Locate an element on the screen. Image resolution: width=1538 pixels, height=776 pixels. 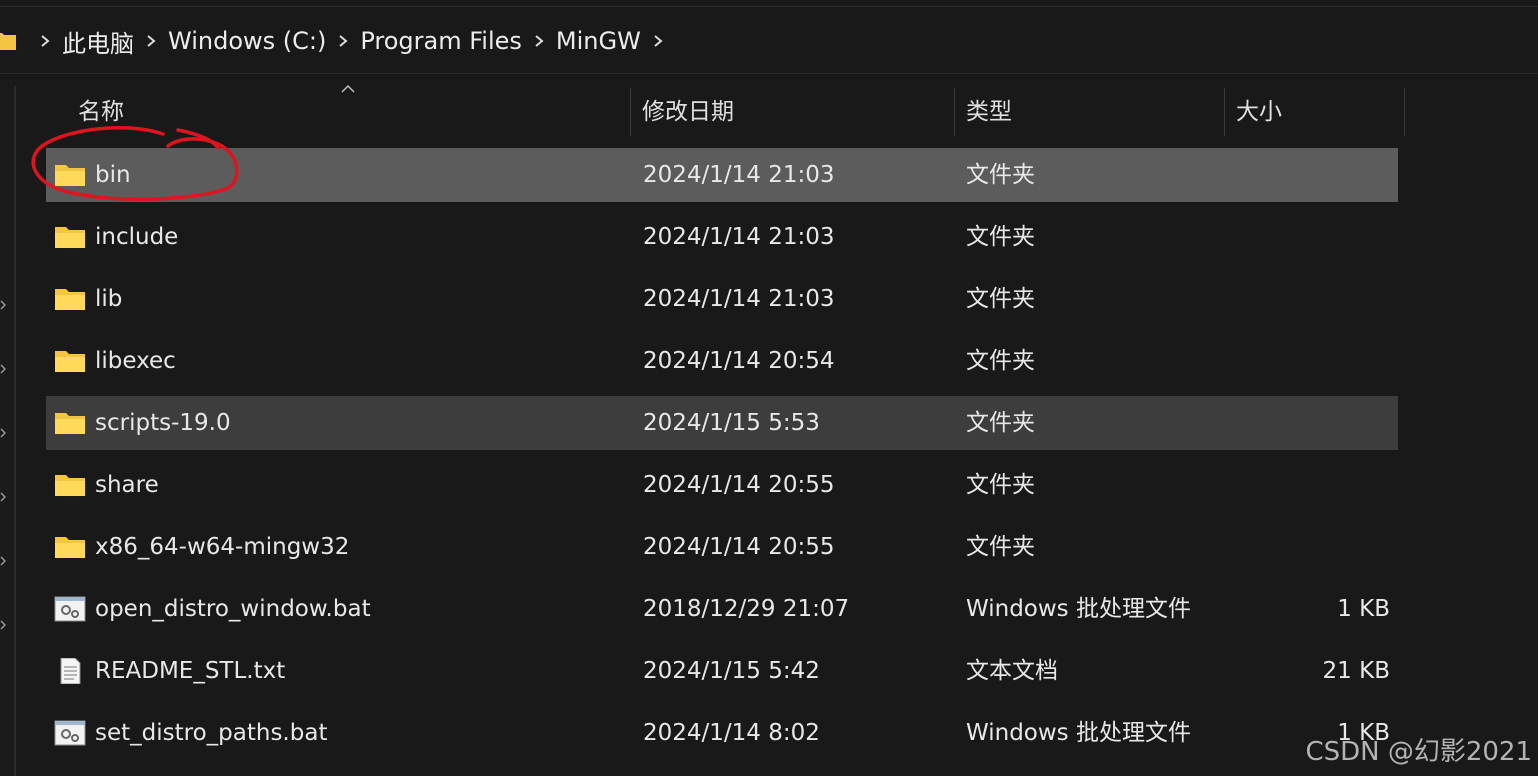
window-top-border is located at coordinates (769, 6).